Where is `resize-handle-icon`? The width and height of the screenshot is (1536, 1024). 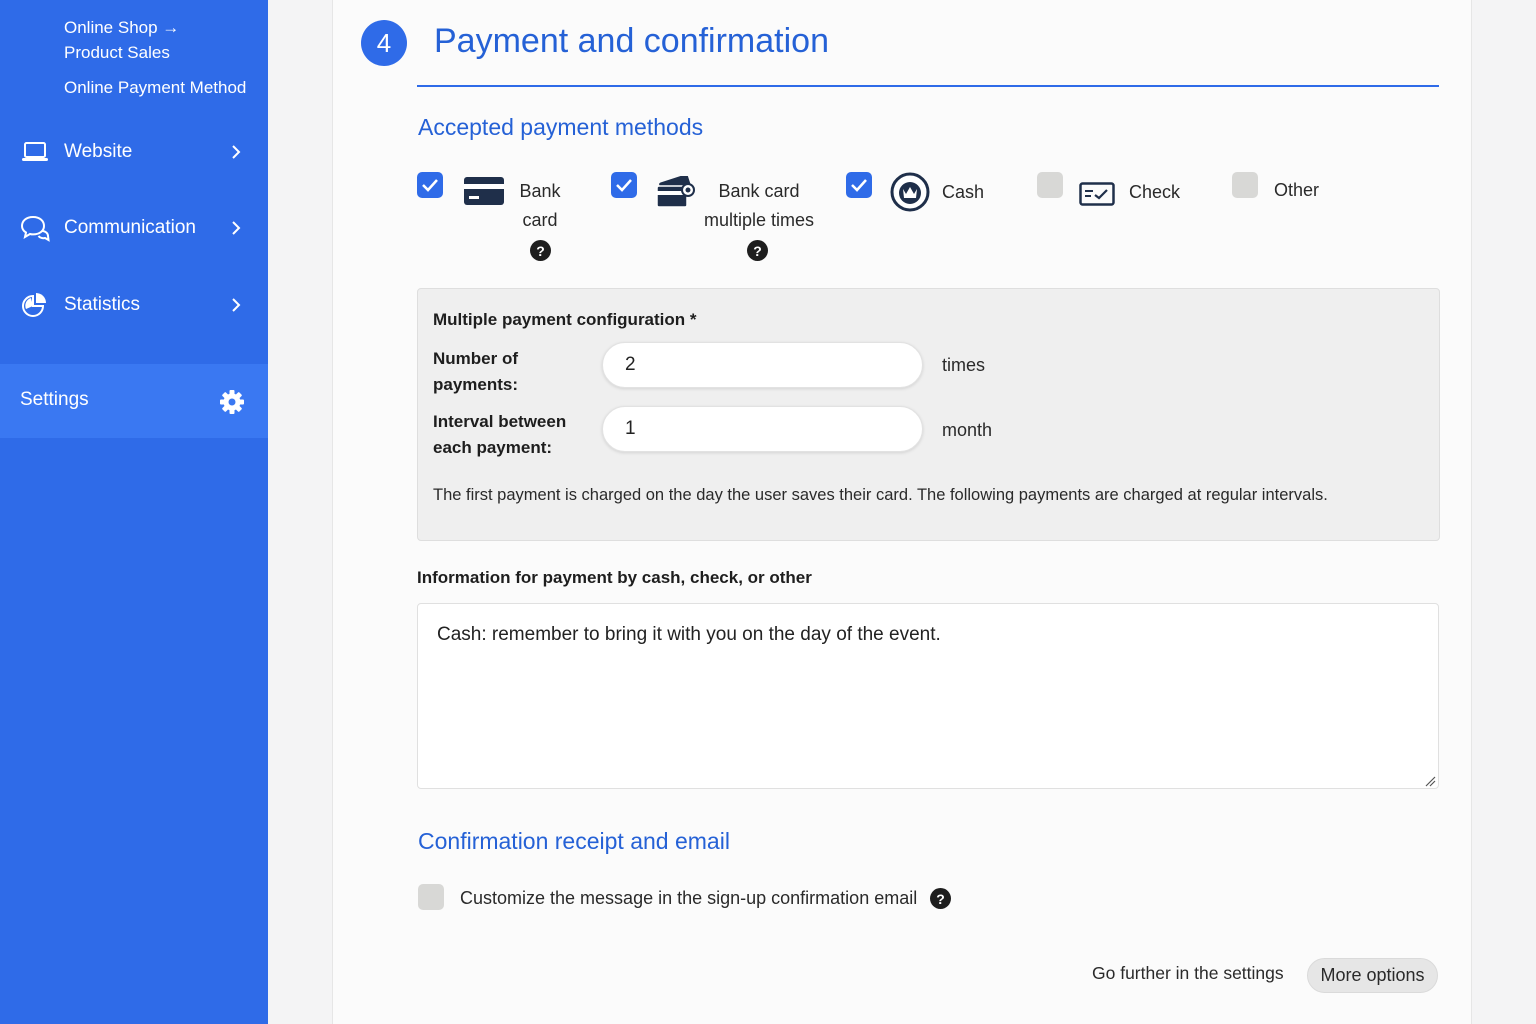 resize-handle-icon is located at coordinates (1430, 780).